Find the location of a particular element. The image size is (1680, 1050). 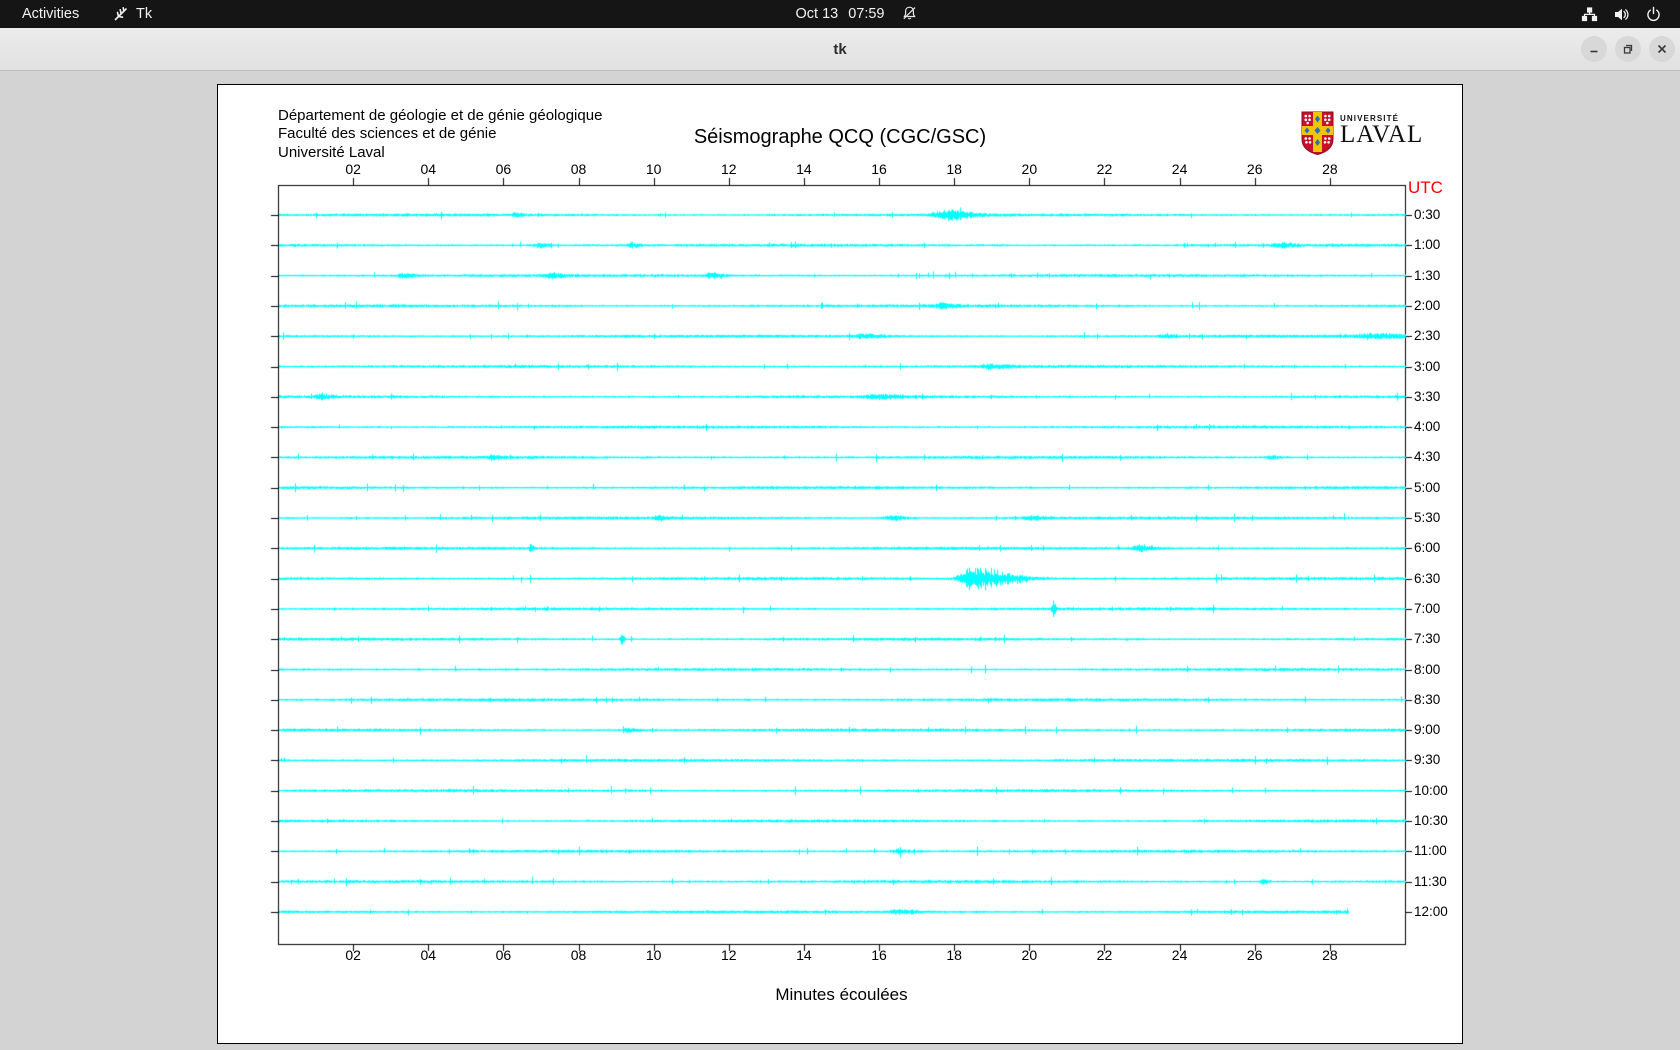

x-axis-caption: Minutes écoulées is located at coordinates (841, 994).